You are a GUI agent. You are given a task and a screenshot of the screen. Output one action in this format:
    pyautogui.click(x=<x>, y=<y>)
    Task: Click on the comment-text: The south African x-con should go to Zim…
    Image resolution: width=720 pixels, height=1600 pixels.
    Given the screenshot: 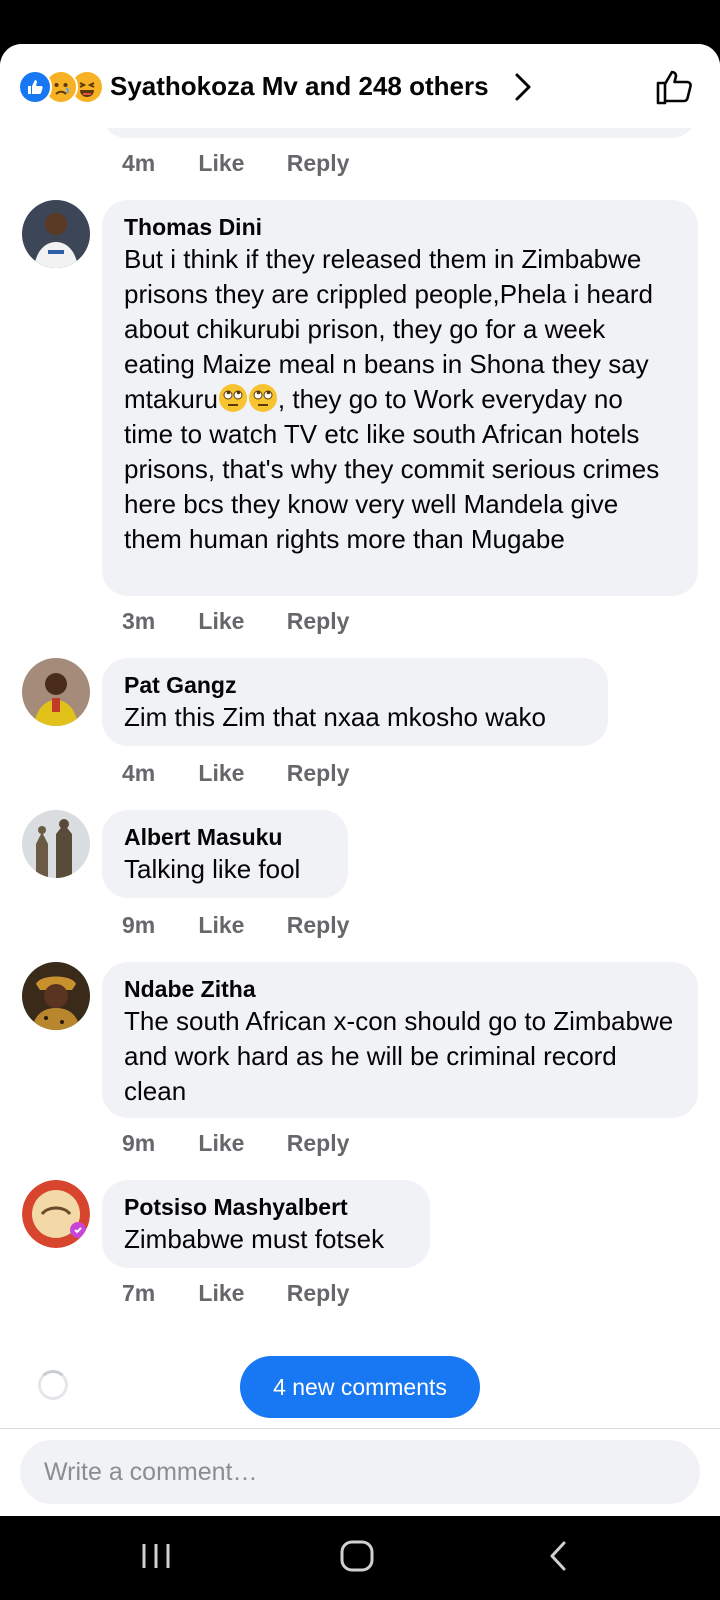 What is the action you would take?
    pyautogui.click(x=399, y=1056)
    